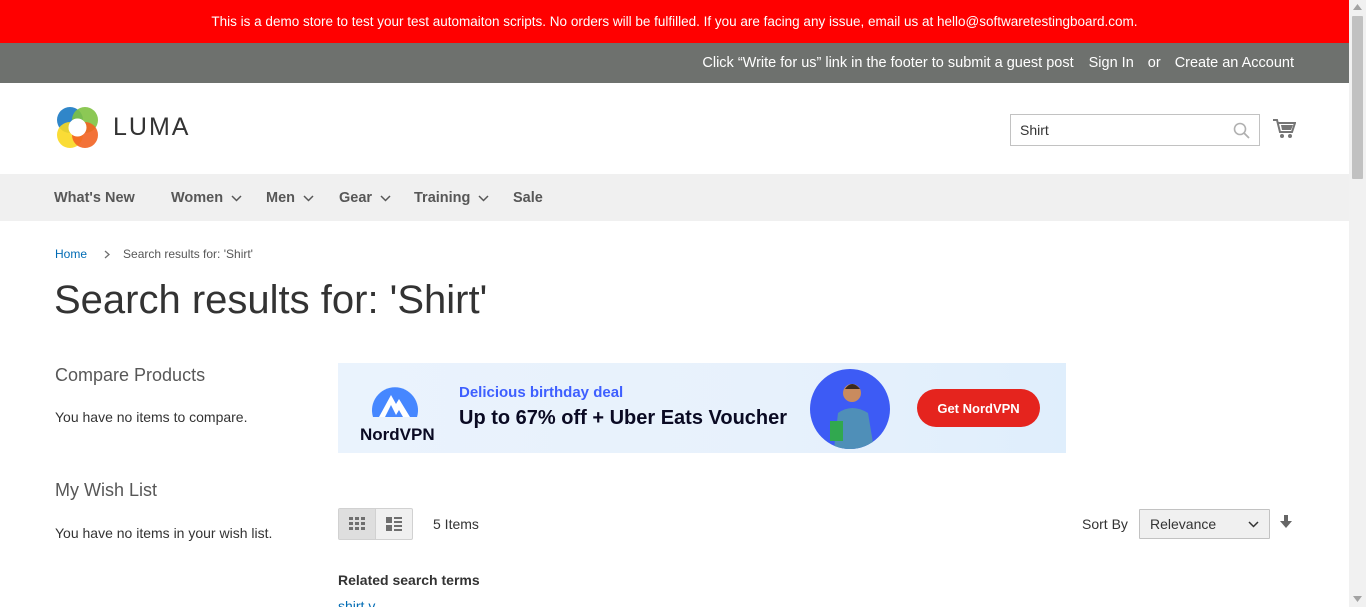 This screenshot has width=1366, height=607. What do you see at coordinates (978, 408) in the screenshot?
I see `get-nordvpn-button: Get NordVPN` at bounding box center [978, 408].